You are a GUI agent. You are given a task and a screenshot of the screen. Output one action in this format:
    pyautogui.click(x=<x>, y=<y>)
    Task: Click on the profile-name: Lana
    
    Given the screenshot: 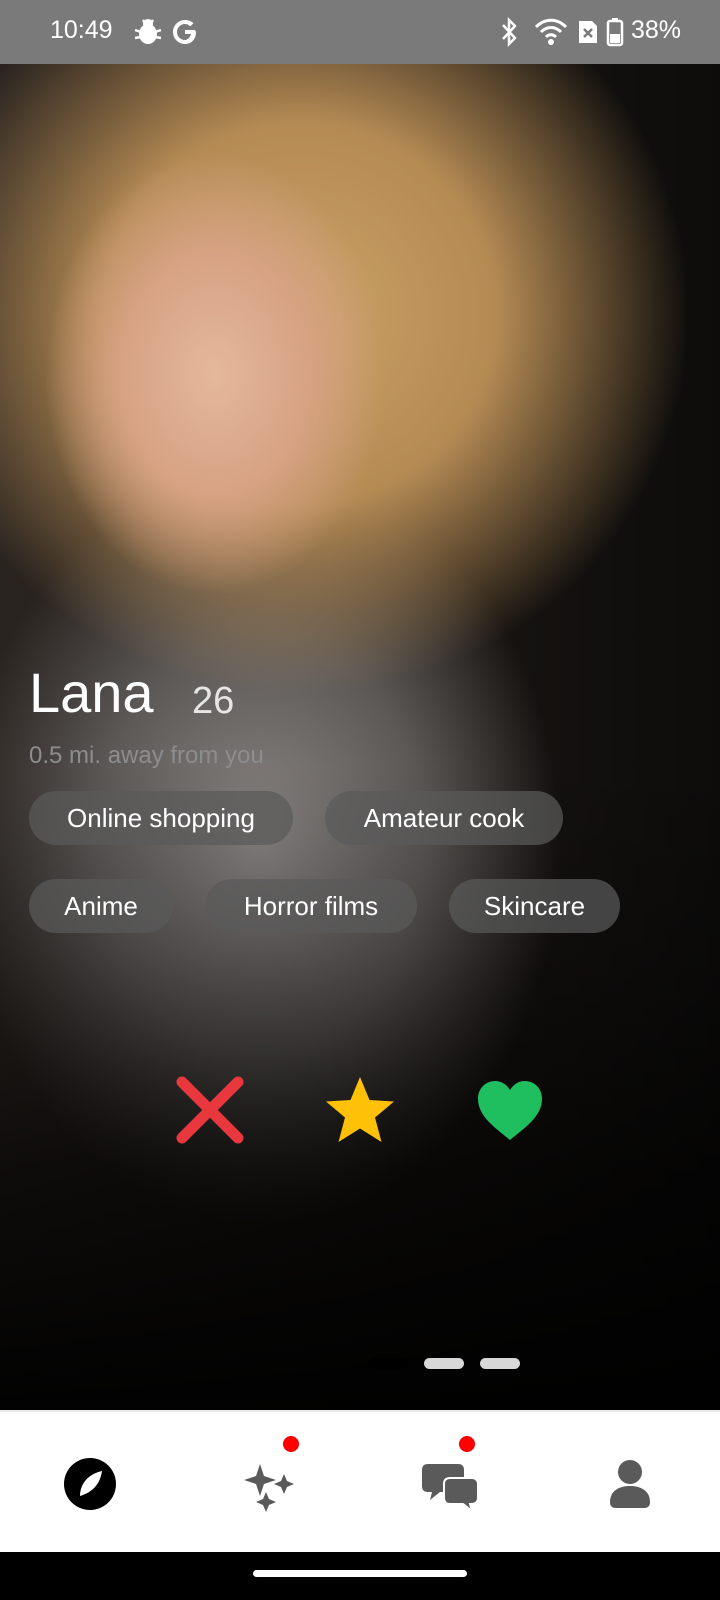 What is the action you would take?
    pyautogui.click(x=91, y=692)
    